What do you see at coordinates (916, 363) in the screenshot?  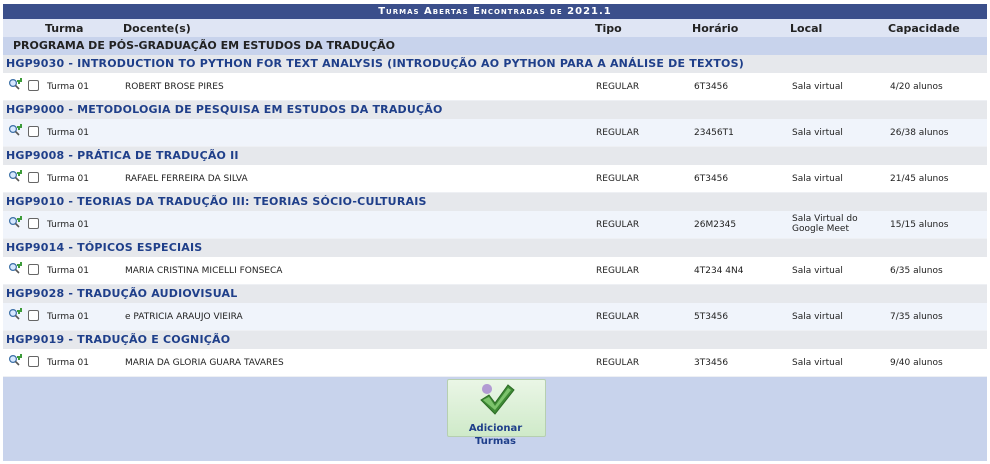 I see `class-capacidade: 9/40 alunos` at bounding box center [916, 363].